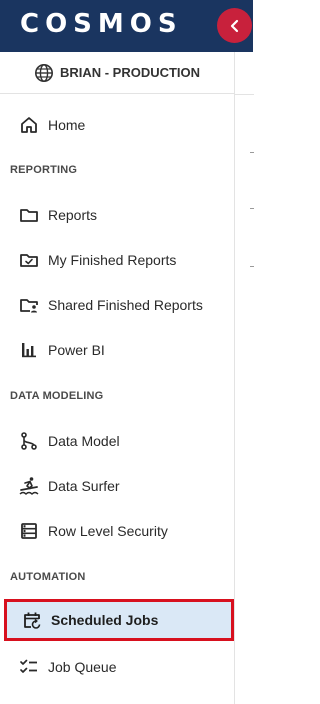 This screenshot has width=320, height=704. What do you see at coordinates (112, 259) in the screenshot?
I see `sidebar-item-label: My Finished Reports` at bounding box center [112, 259].